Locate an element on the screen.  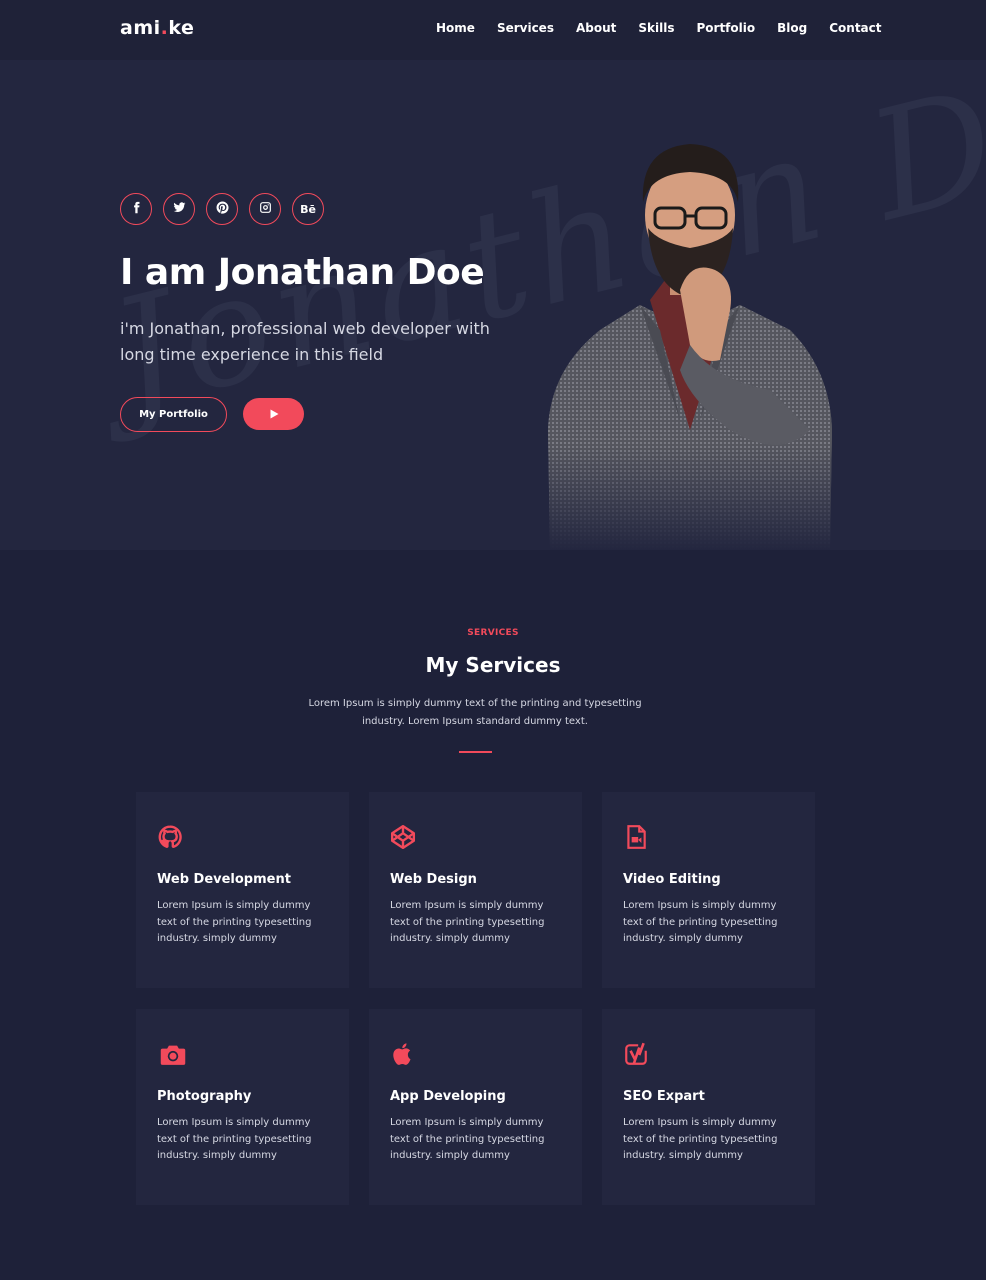
play-icon is located at coordinates (274, 414).